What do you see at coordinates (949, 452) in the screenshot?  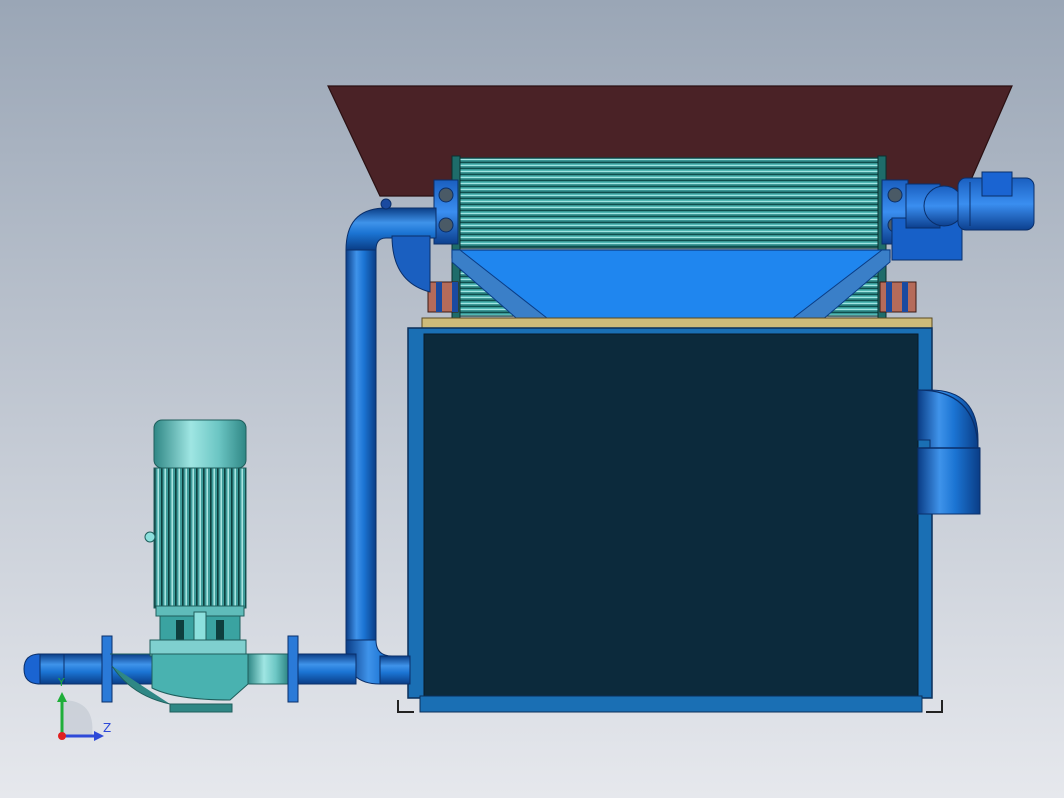 I see `outlet-elbow-pipe` at bounding box center [949, 452].